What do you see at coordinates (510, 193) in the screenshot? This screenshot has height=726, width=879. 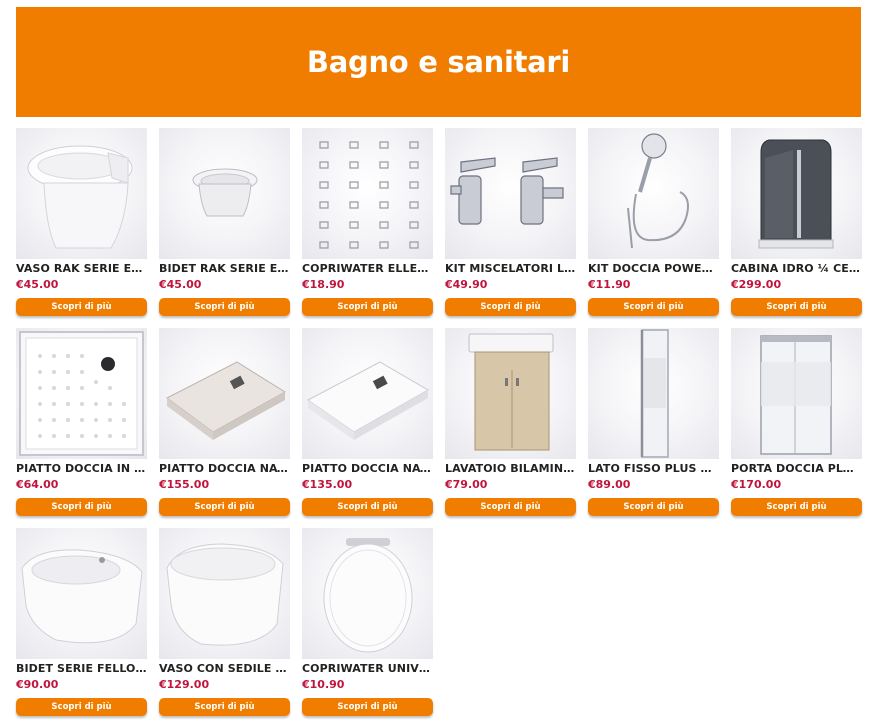 I see `faucets-image` at bounding box center [510, 193].